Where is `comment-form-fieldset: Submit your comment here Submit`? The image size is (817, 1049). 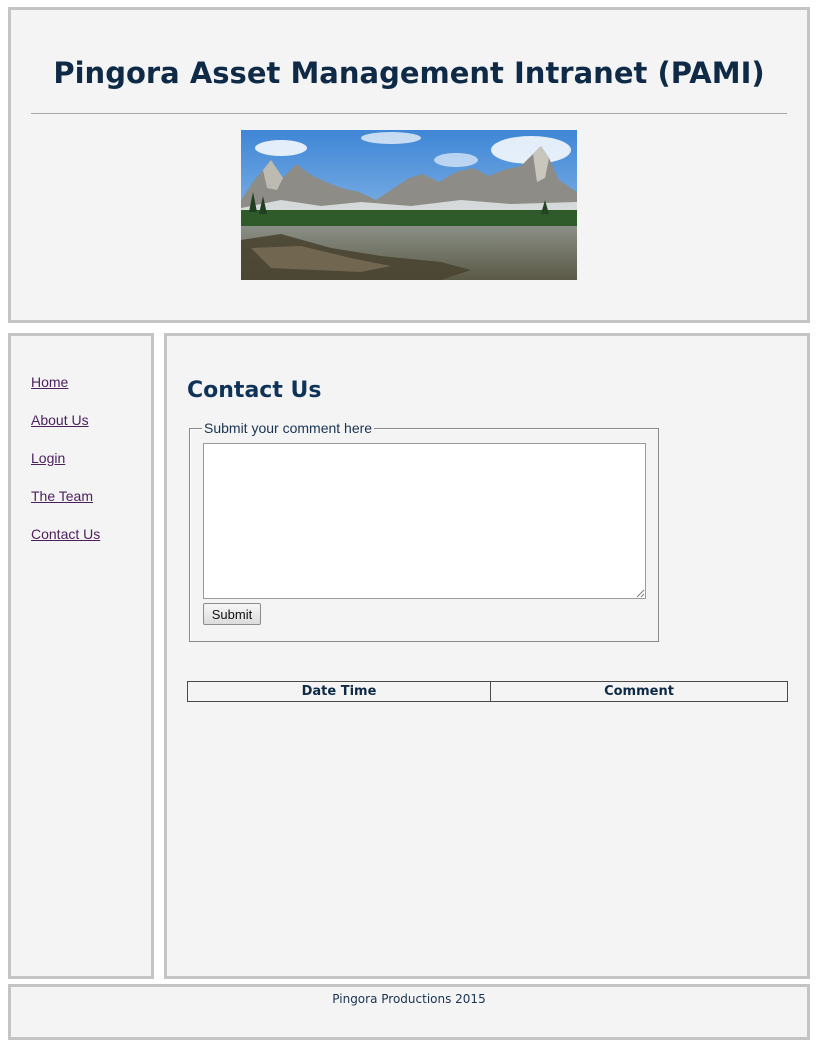 comment-form-fieldset: Submit your comment here Submit is located at coordinates (424, 531).